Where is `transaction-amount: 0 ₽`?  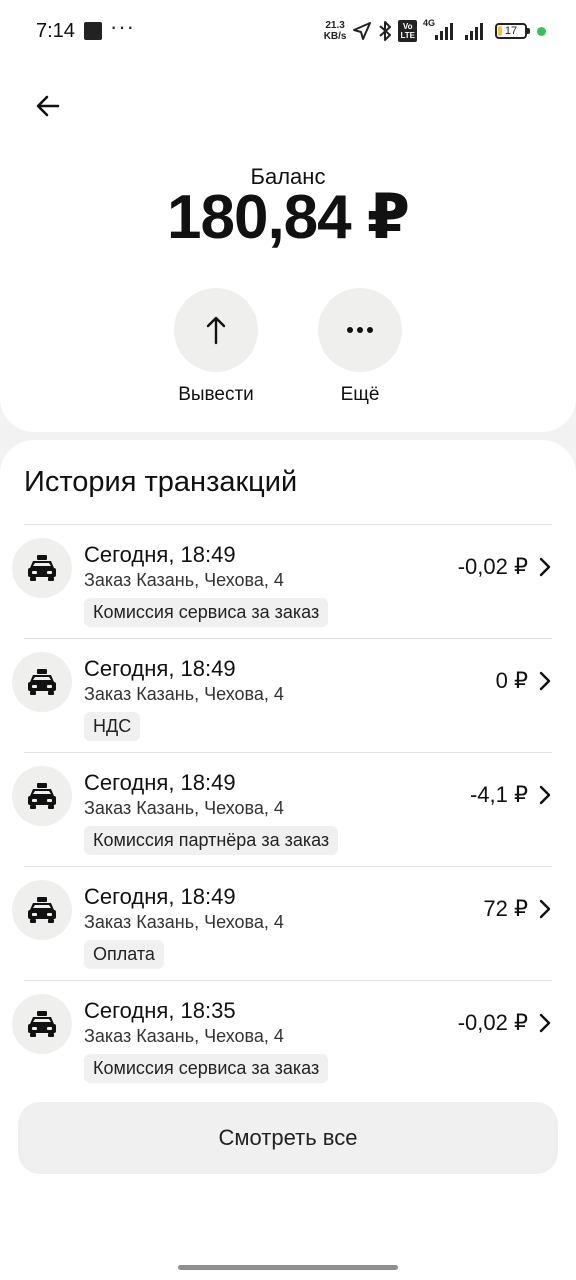 transaction-amount: 0 ₽ is located at coordinates (511, 680).